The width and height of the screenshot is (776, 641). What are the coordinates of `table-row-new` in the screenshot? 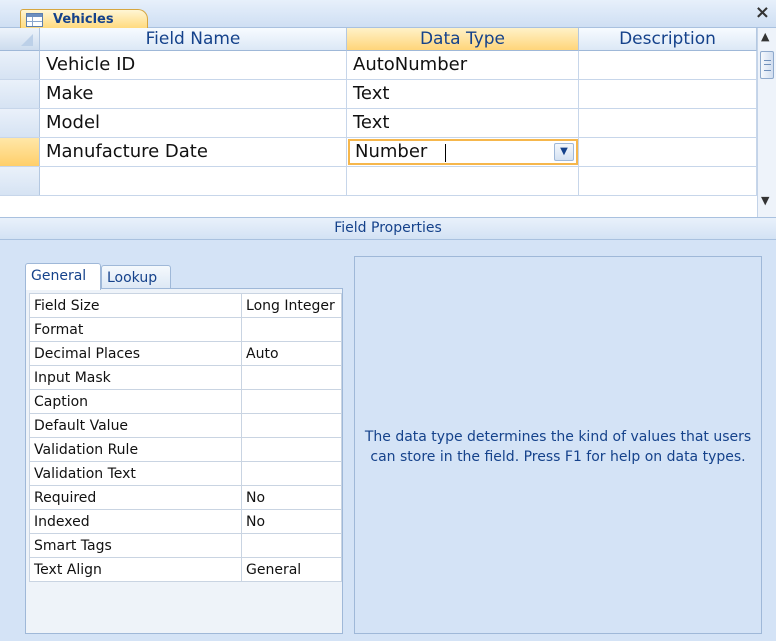 It's located at (378, 181).